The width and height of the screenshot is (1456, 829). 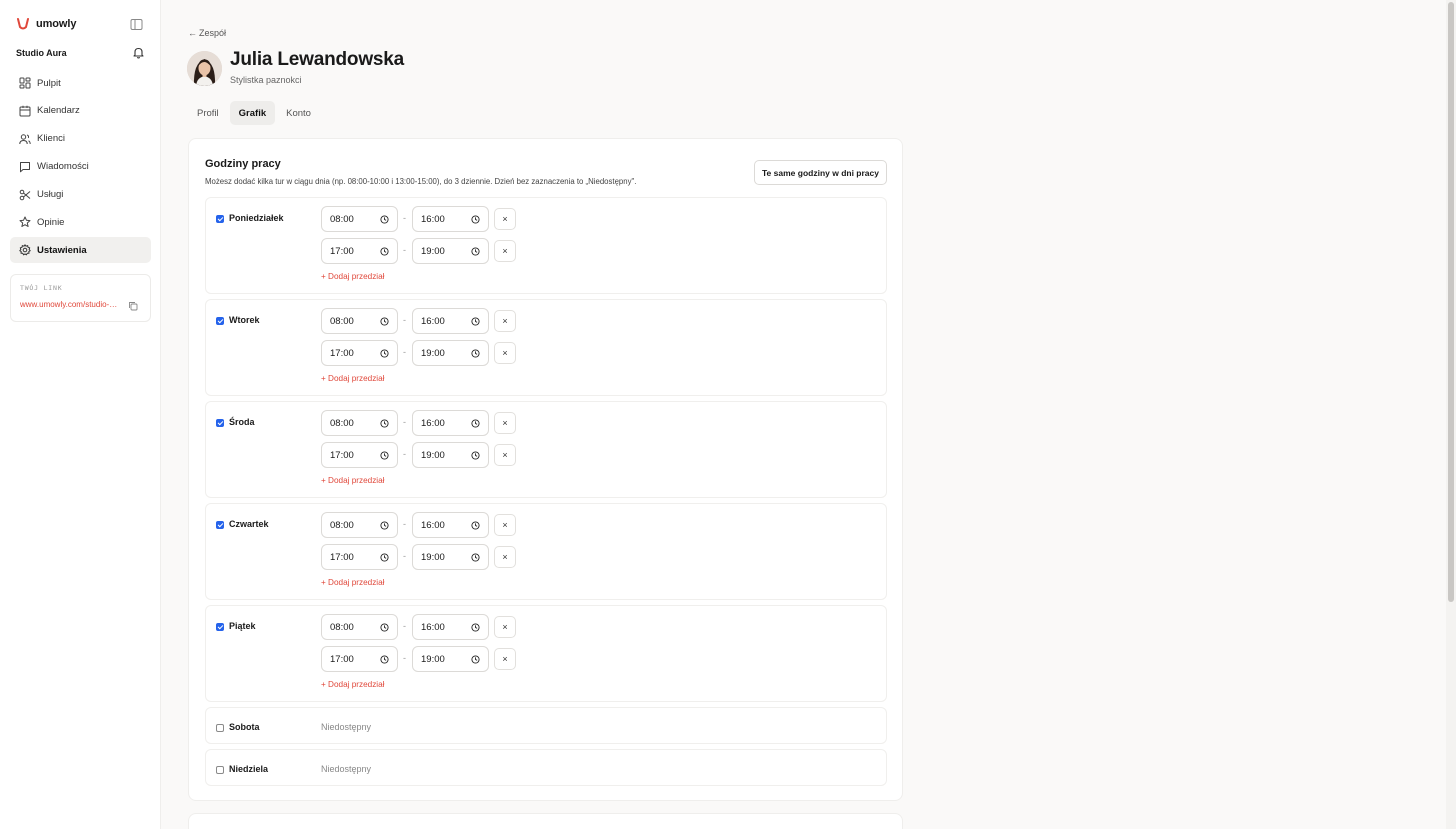 I want to click on sidebar-item-wiadomosci: Wiadomości, so click(x=80, y=167).